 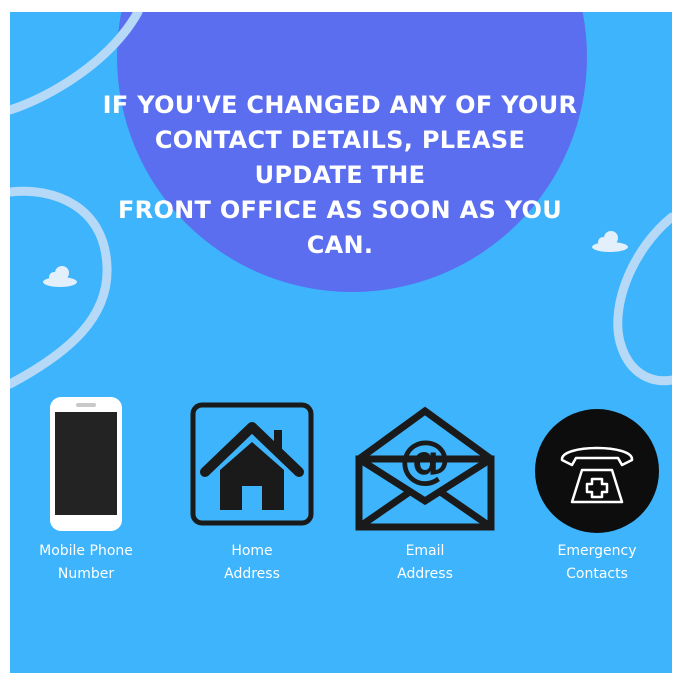 I want to click on label-mobile-phone-line-2: Number, so click(x=86, y=574).